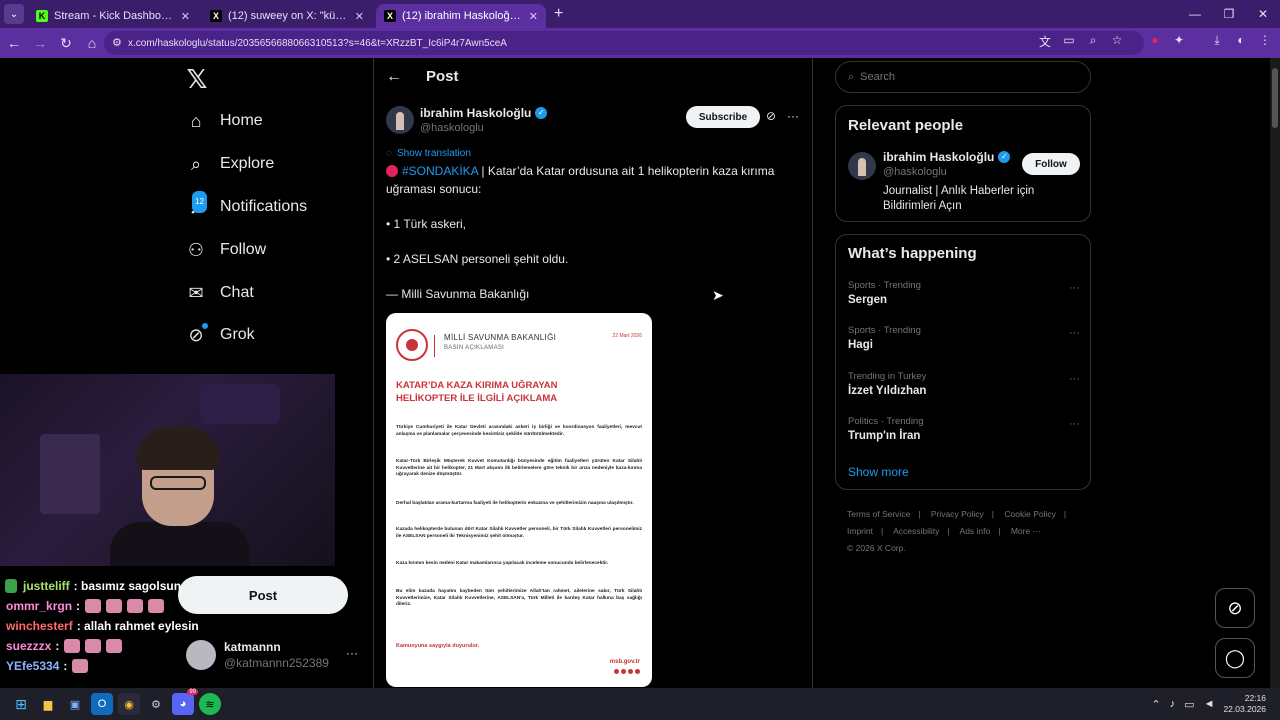 Image resolution: width=1280 pixels, height=720 pixels. Describe the element at coordinates (975, 531) in the screenshot. I see `footer-link: Ads info` at that location.